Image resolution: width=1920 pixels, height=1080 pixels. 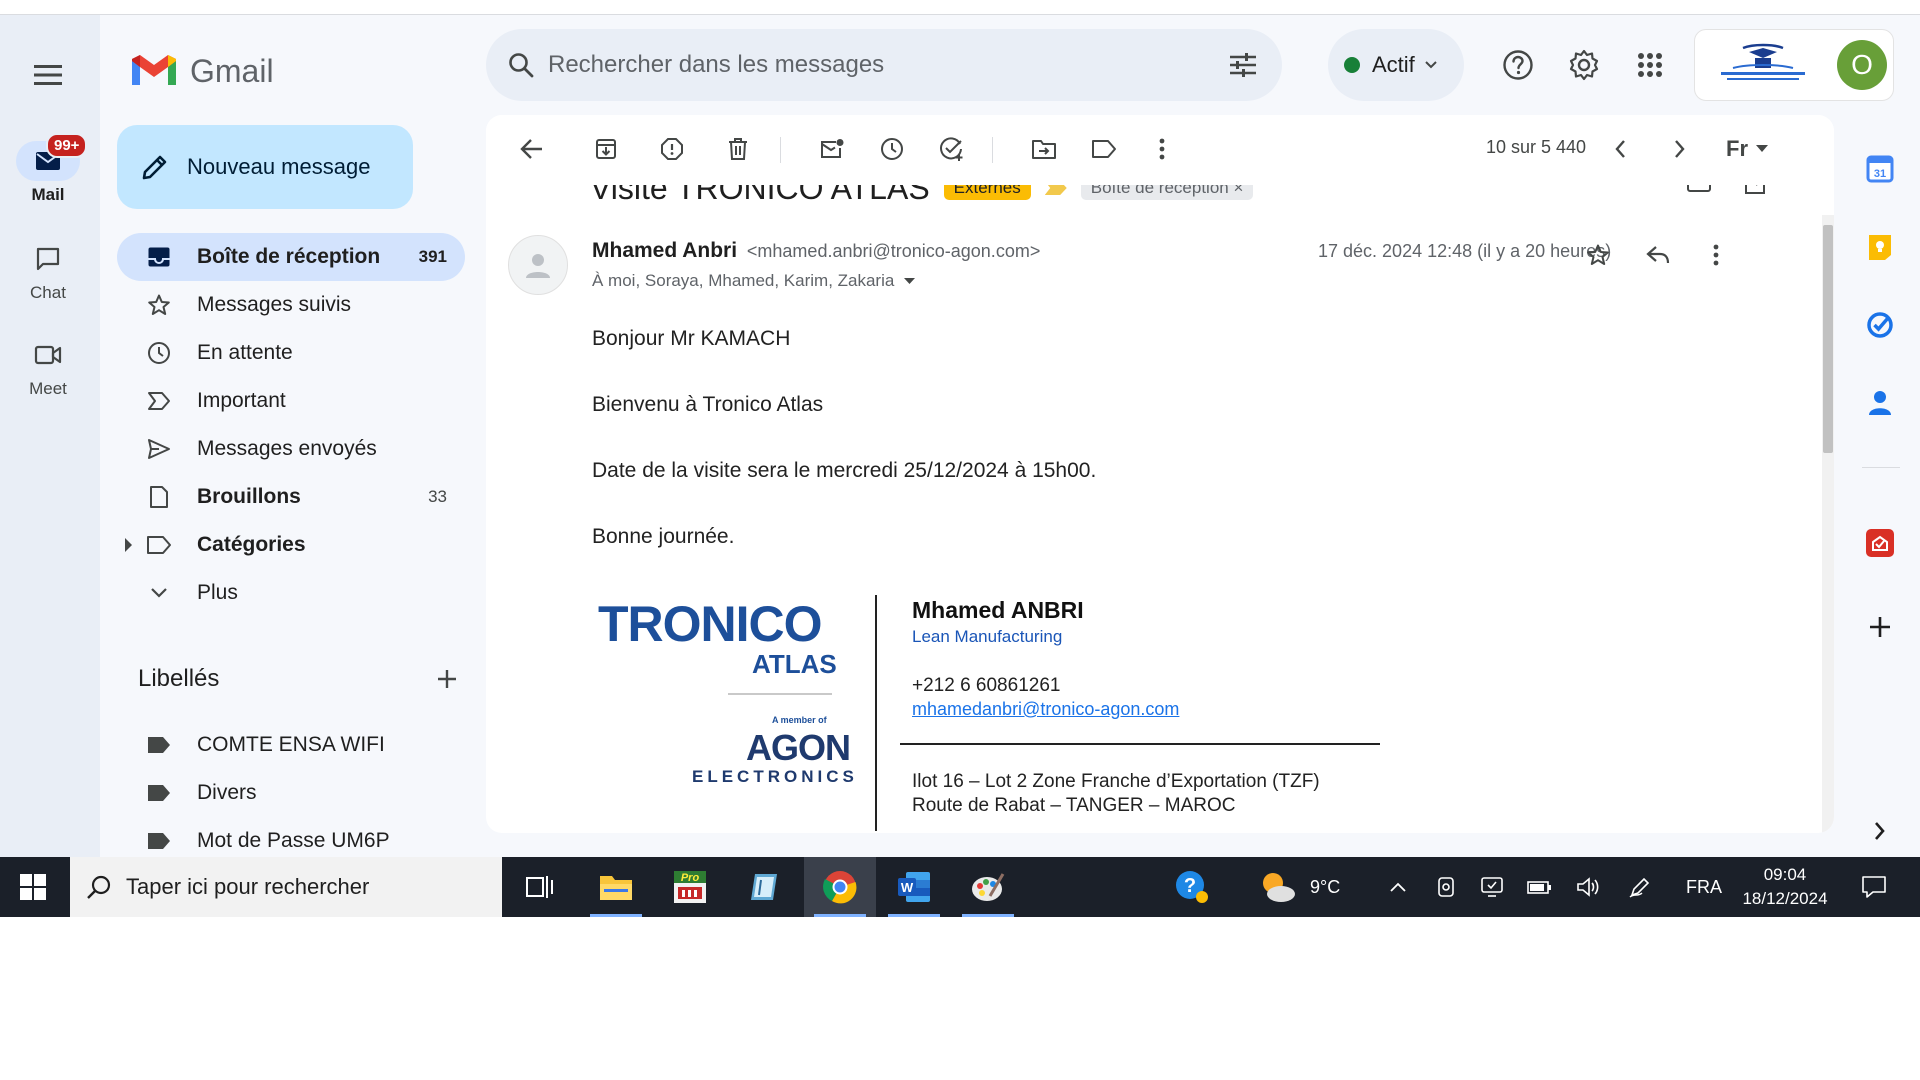 What do you see at coordinates (291, 497) in the screenshot?
I see `nav-item-drafts: Brouillons 33` at bounding box center [291, 497].